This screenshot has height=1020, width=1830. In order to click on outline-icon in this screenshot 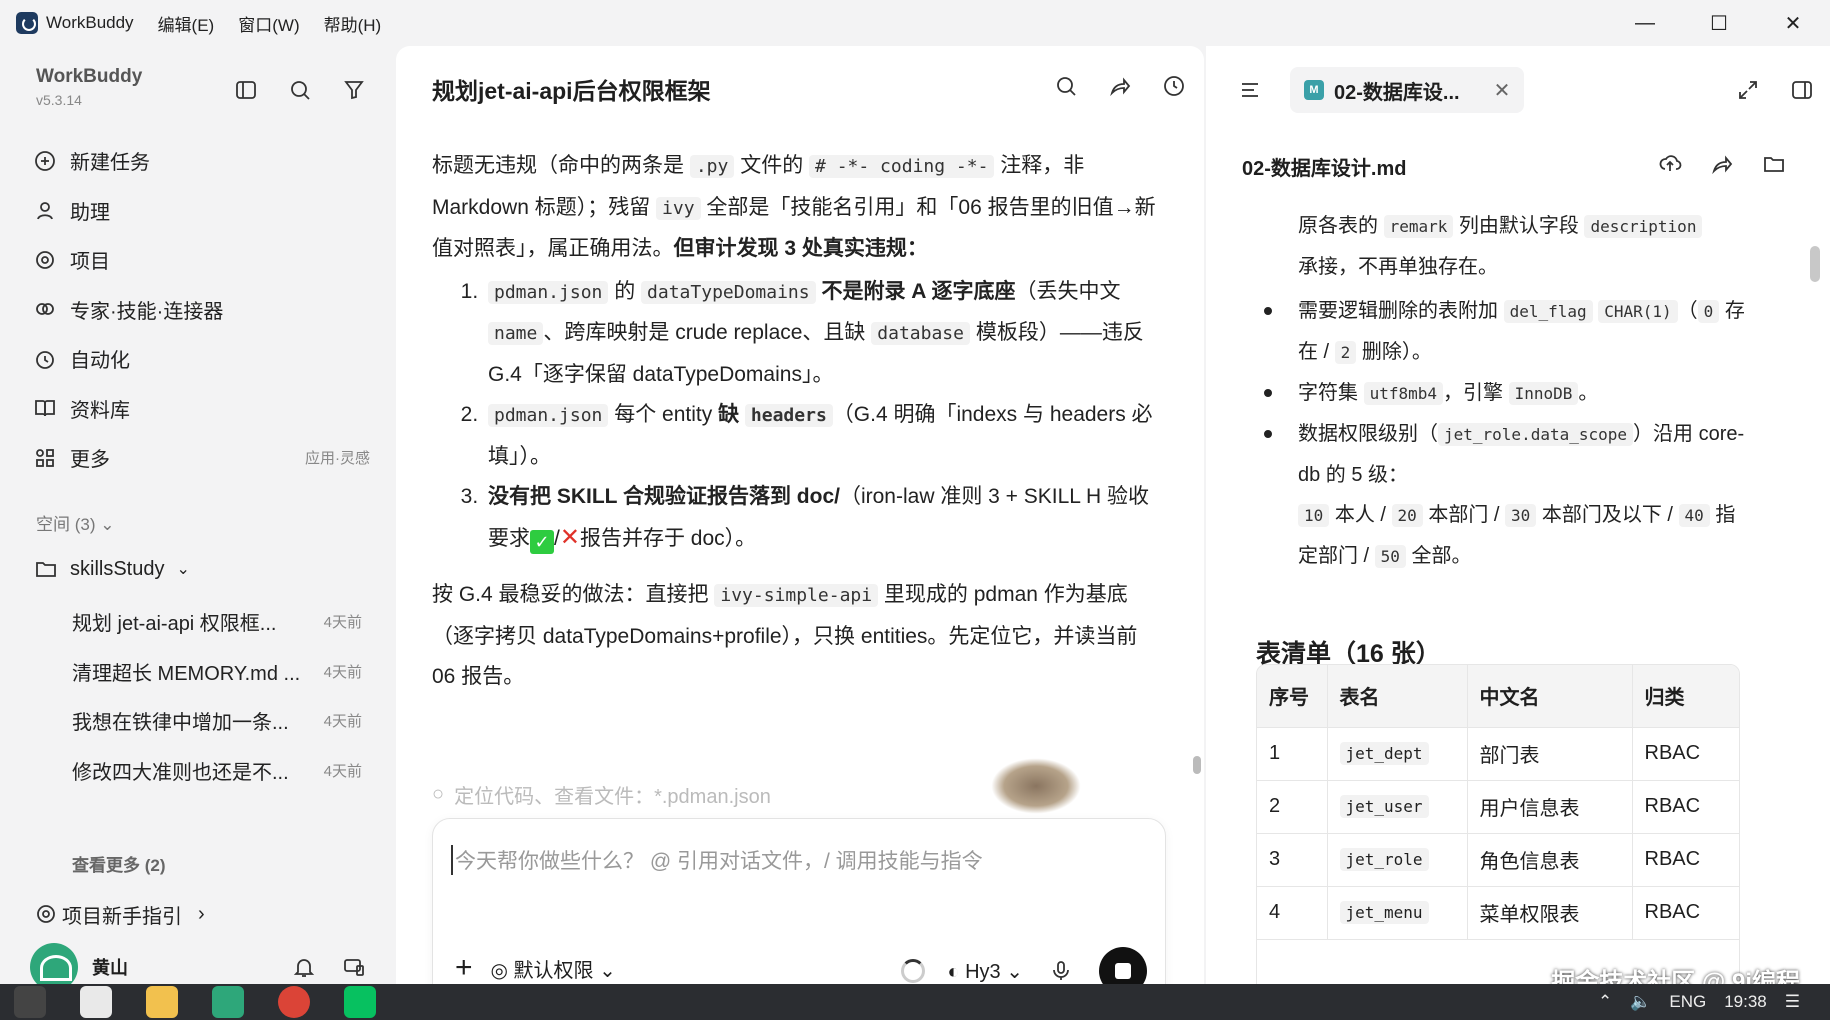, I will do `click(1250, 90)`.